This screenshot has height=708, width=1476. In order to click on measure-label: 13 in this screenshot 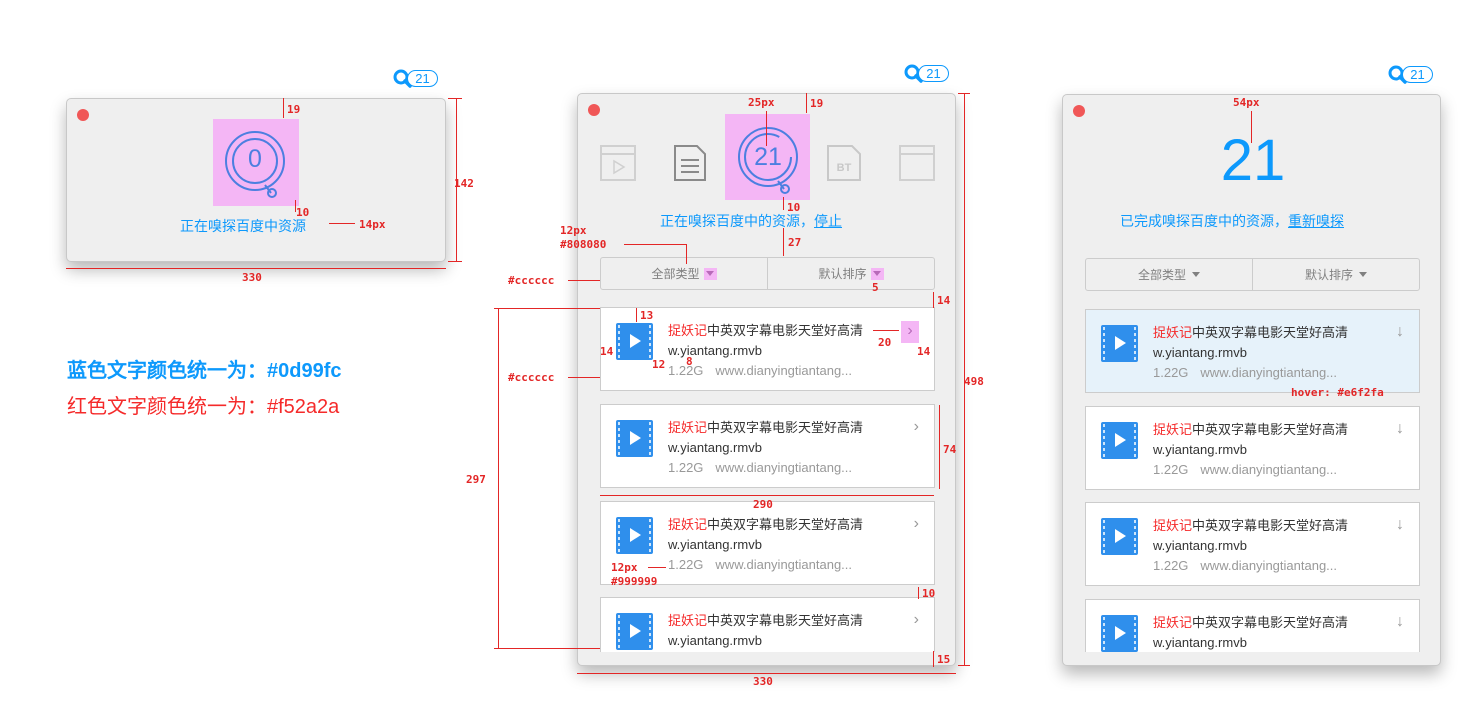, I will do `click(647, 315)`.